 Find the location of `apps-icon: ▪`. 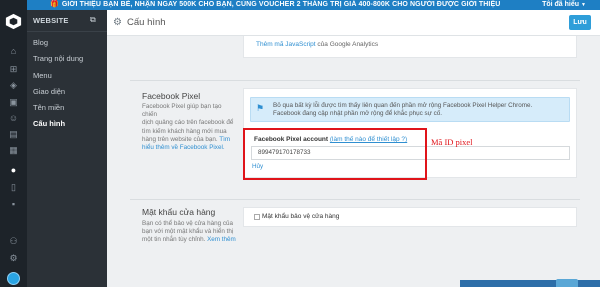

apps-icon: ▪ is located at coordinates (13, 204).